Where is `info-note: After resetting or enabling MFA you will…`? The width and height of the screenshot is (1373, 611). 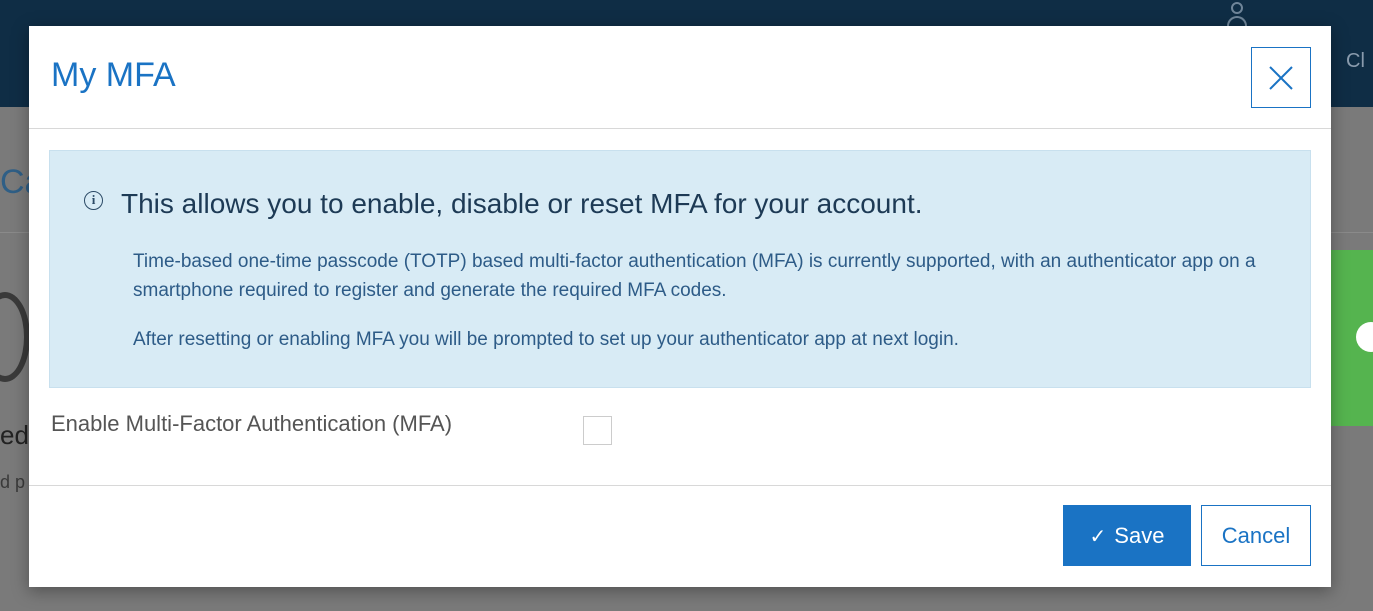
info-note: After resetting or enabling MFA you will… is located at coordinates (546, 339).